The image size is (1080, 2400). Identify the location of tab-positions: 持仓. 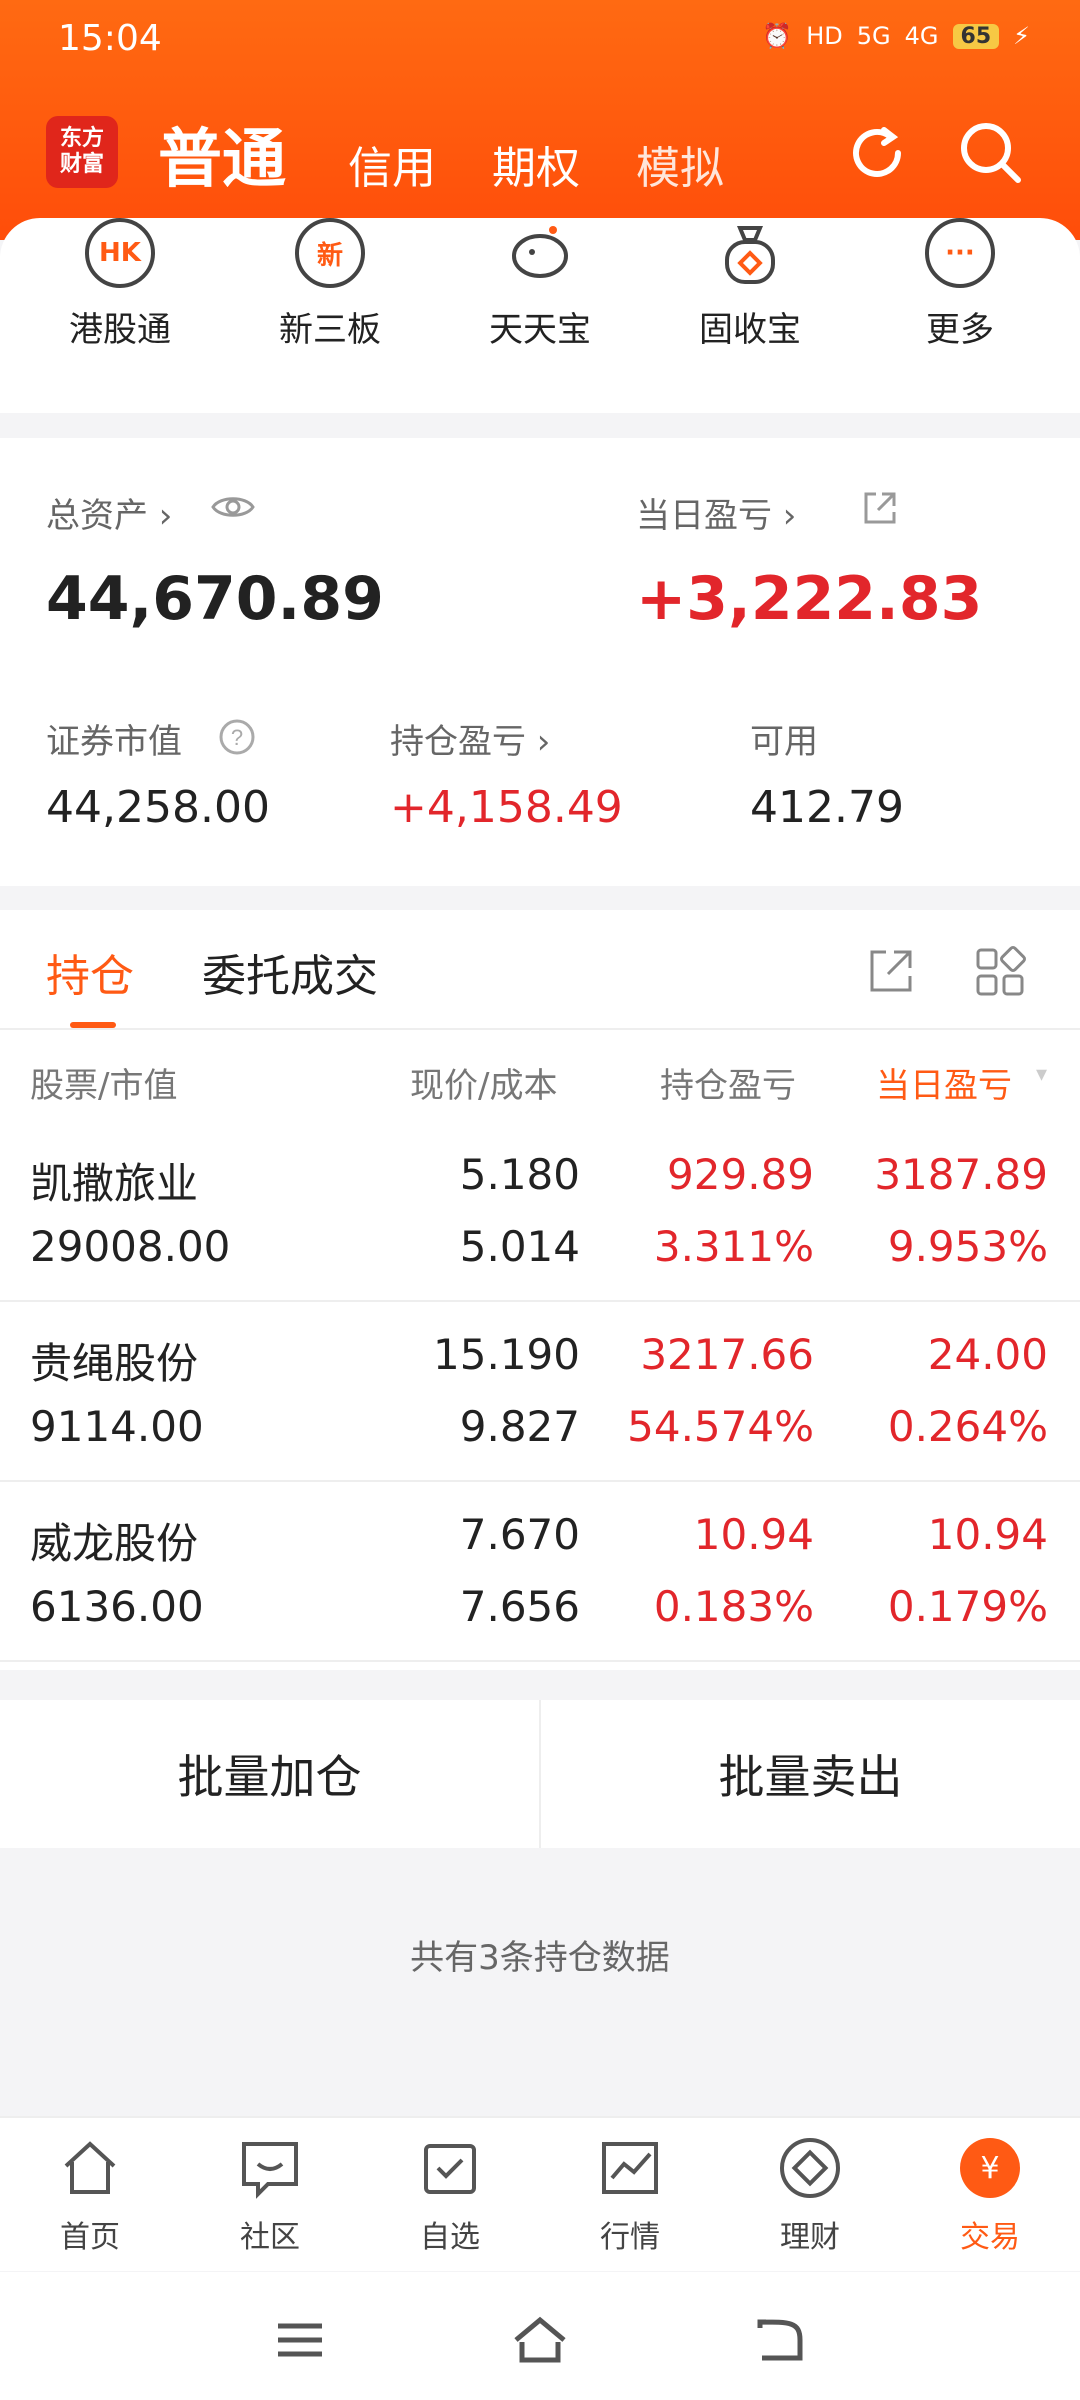
(90, 972).